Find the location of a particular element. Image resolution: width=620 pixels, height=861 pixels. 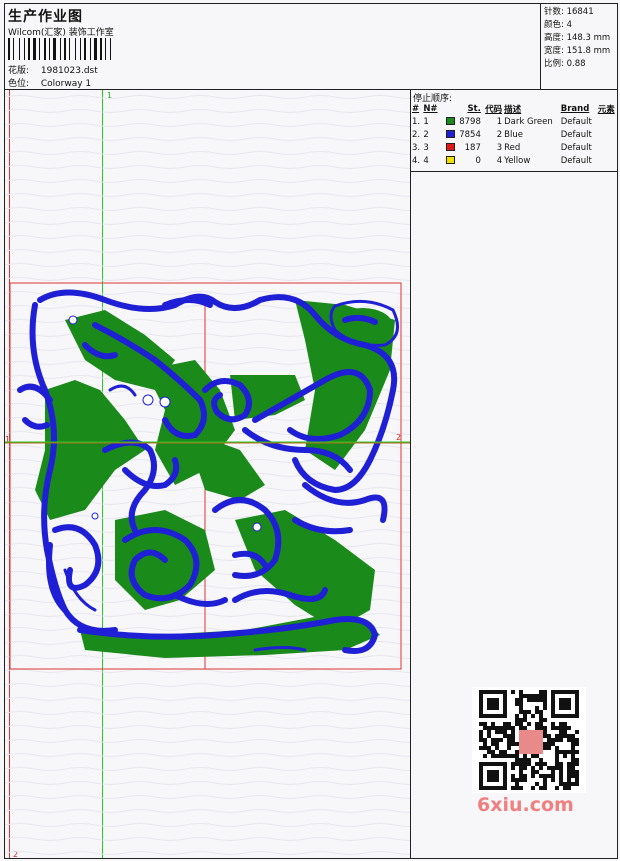

cell-stitches: 0 is located at coordinates (460, 160).